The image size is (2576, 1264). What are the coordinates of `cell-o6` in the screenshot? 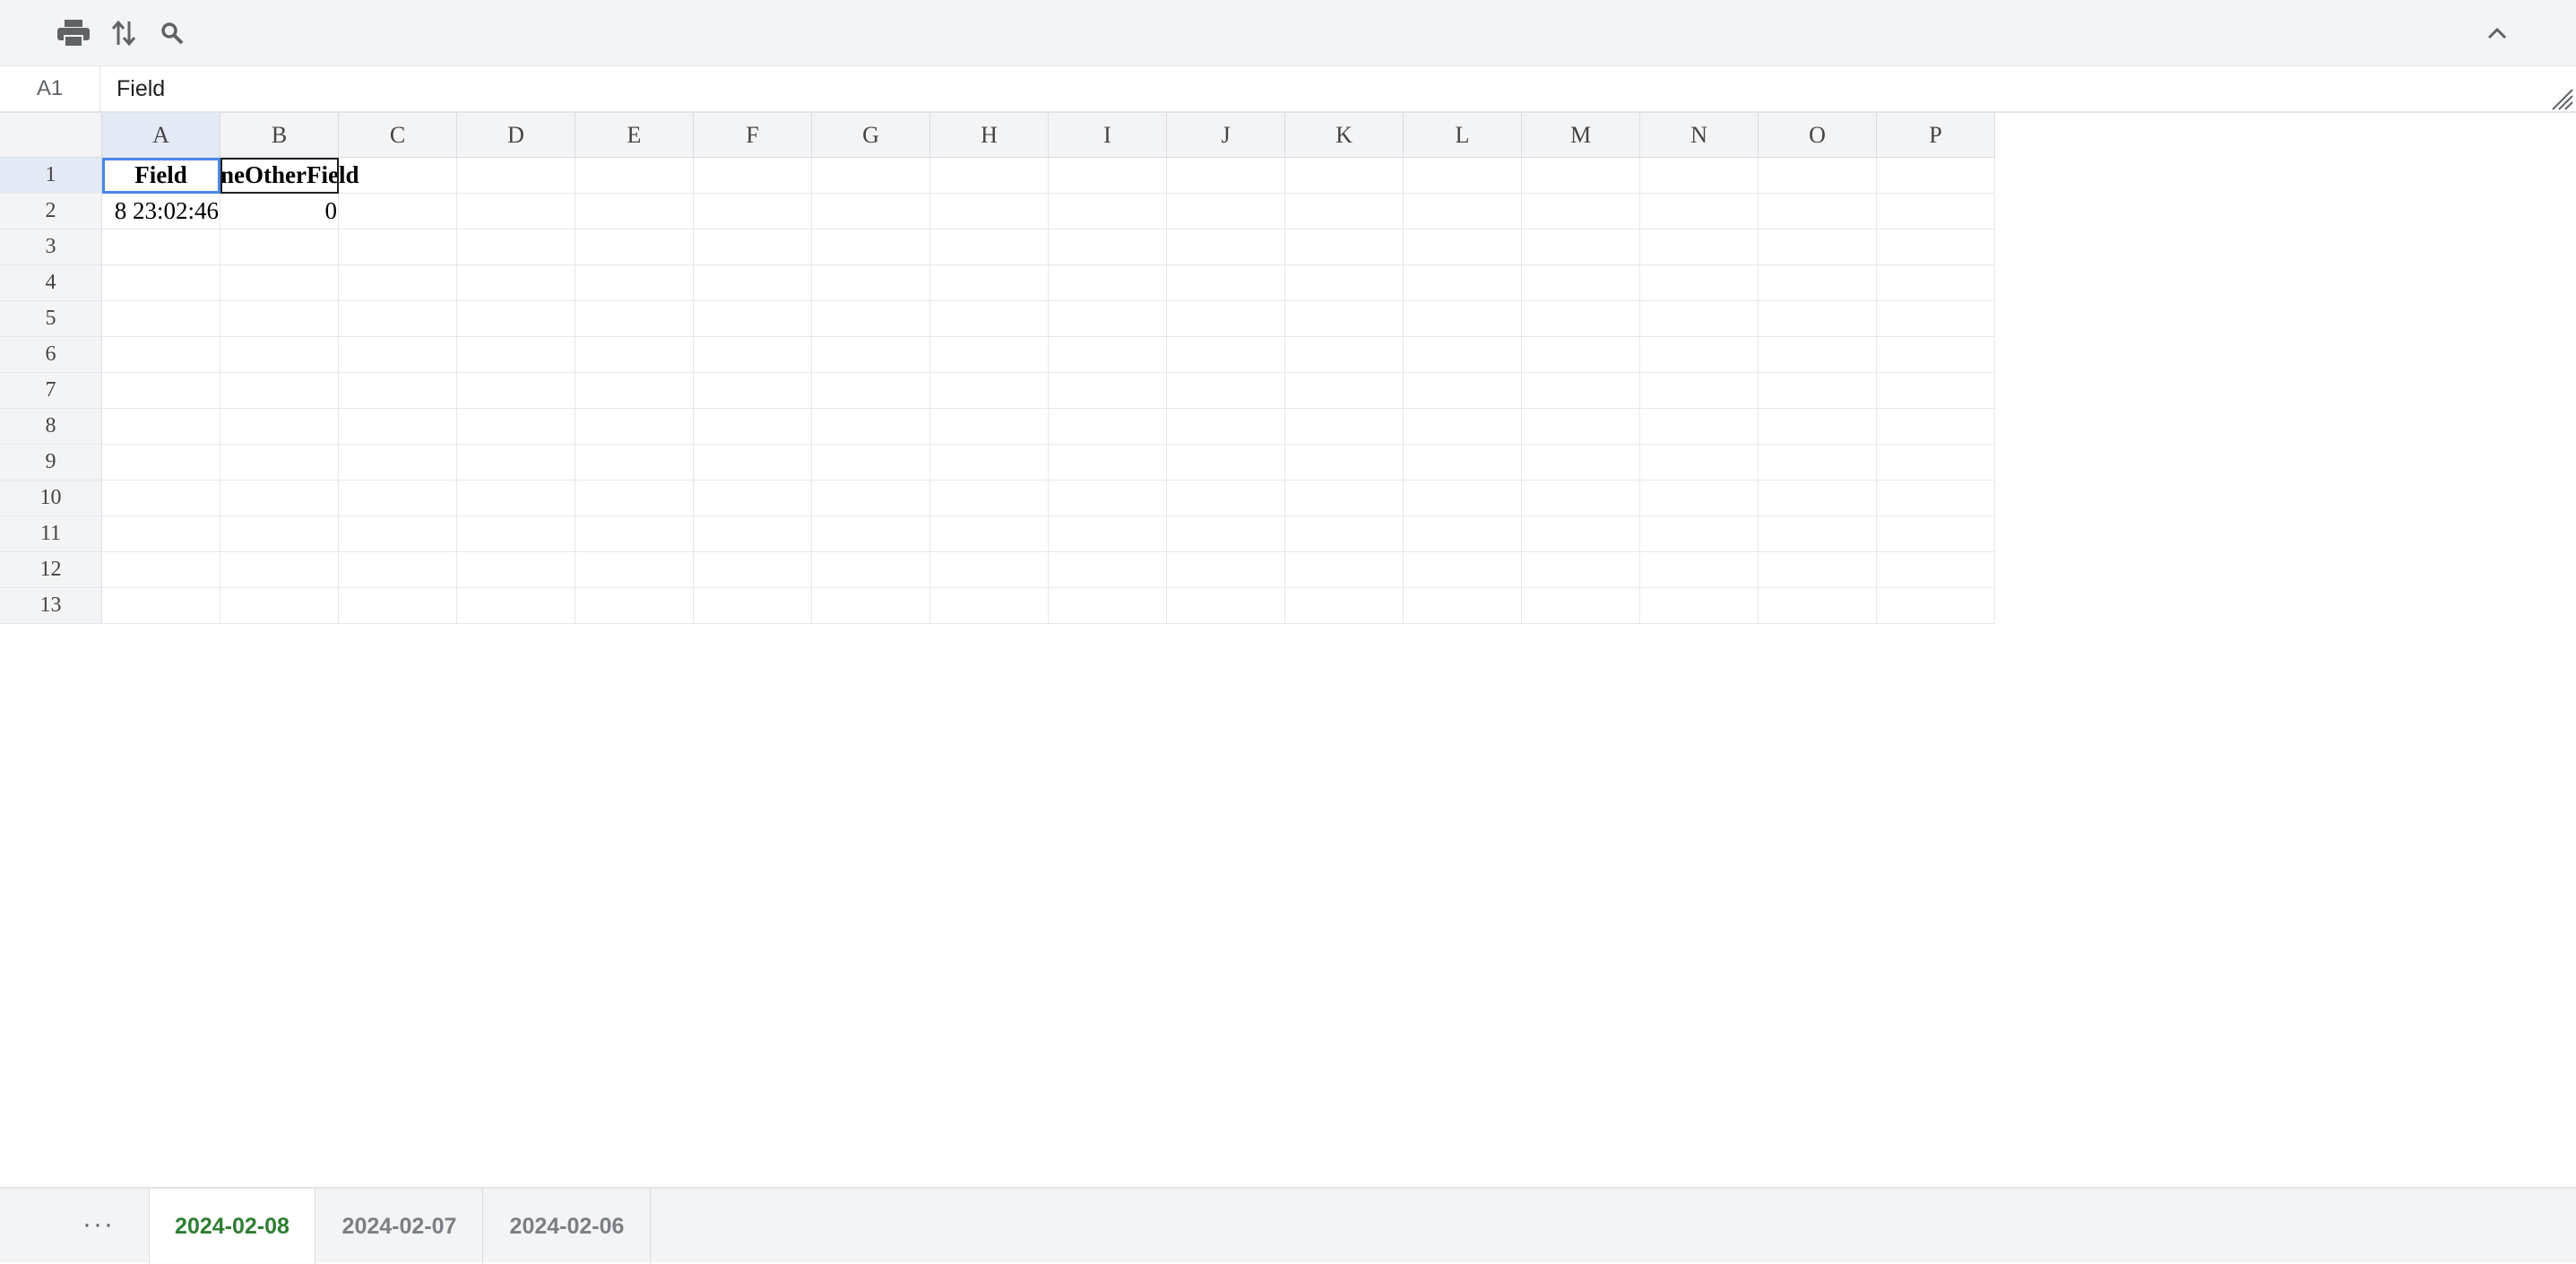 It's located at (1818, 355).